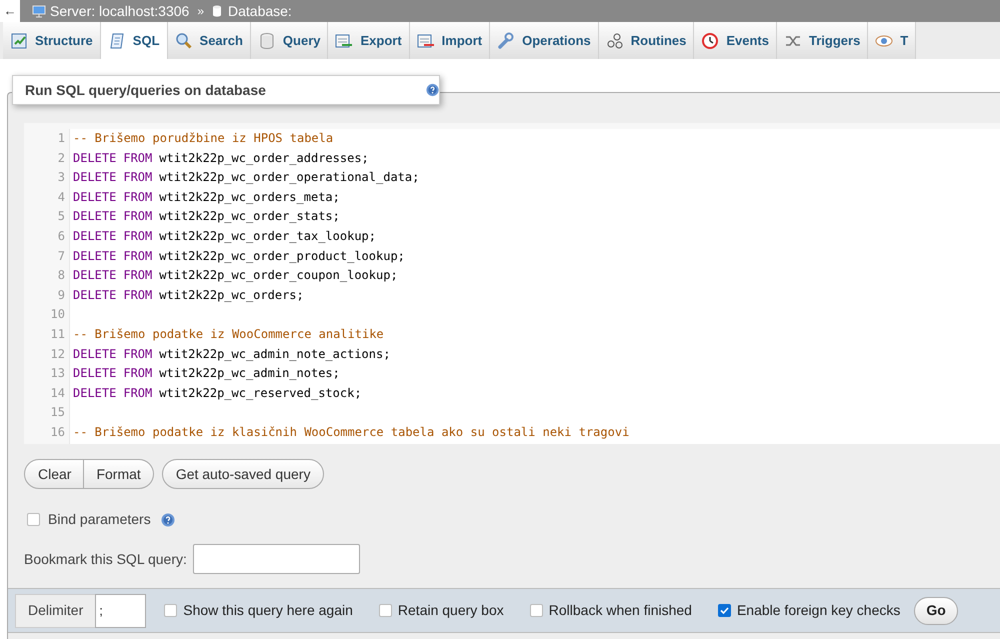 The image size is (1000, 639). What do you see at coordinates (60, 217) in the screenshot?
I see `line-number: 5` at bounding box center [60, 217].